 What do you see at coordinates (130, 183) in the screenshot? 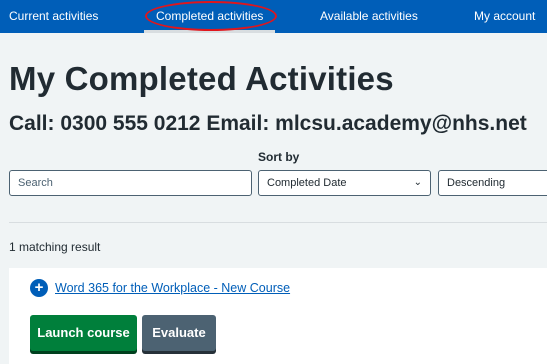
I see `search-input: Search` at bounding box center [130, 183].